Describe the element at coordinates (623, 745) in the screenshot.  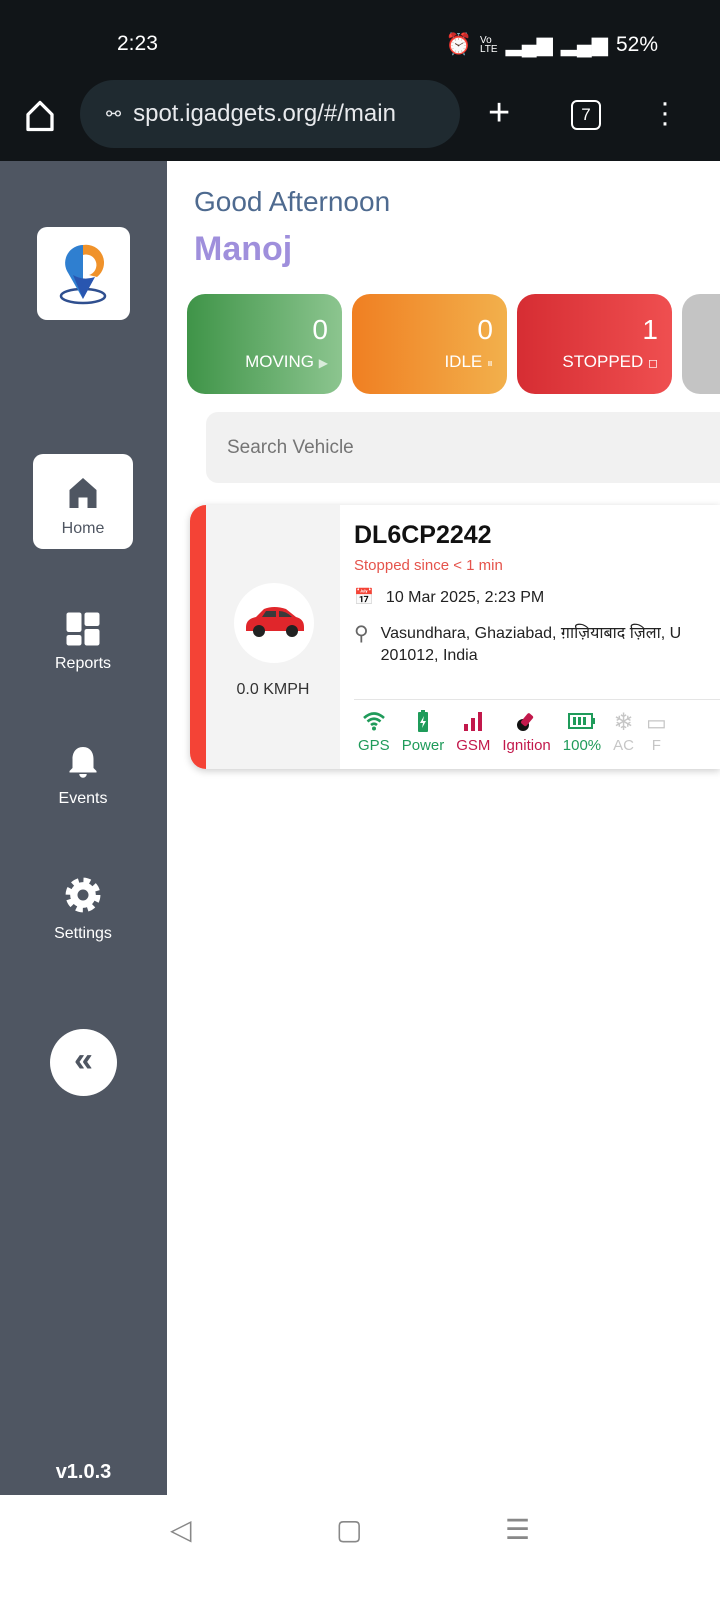
I see `indicator-label: AC` at that location.